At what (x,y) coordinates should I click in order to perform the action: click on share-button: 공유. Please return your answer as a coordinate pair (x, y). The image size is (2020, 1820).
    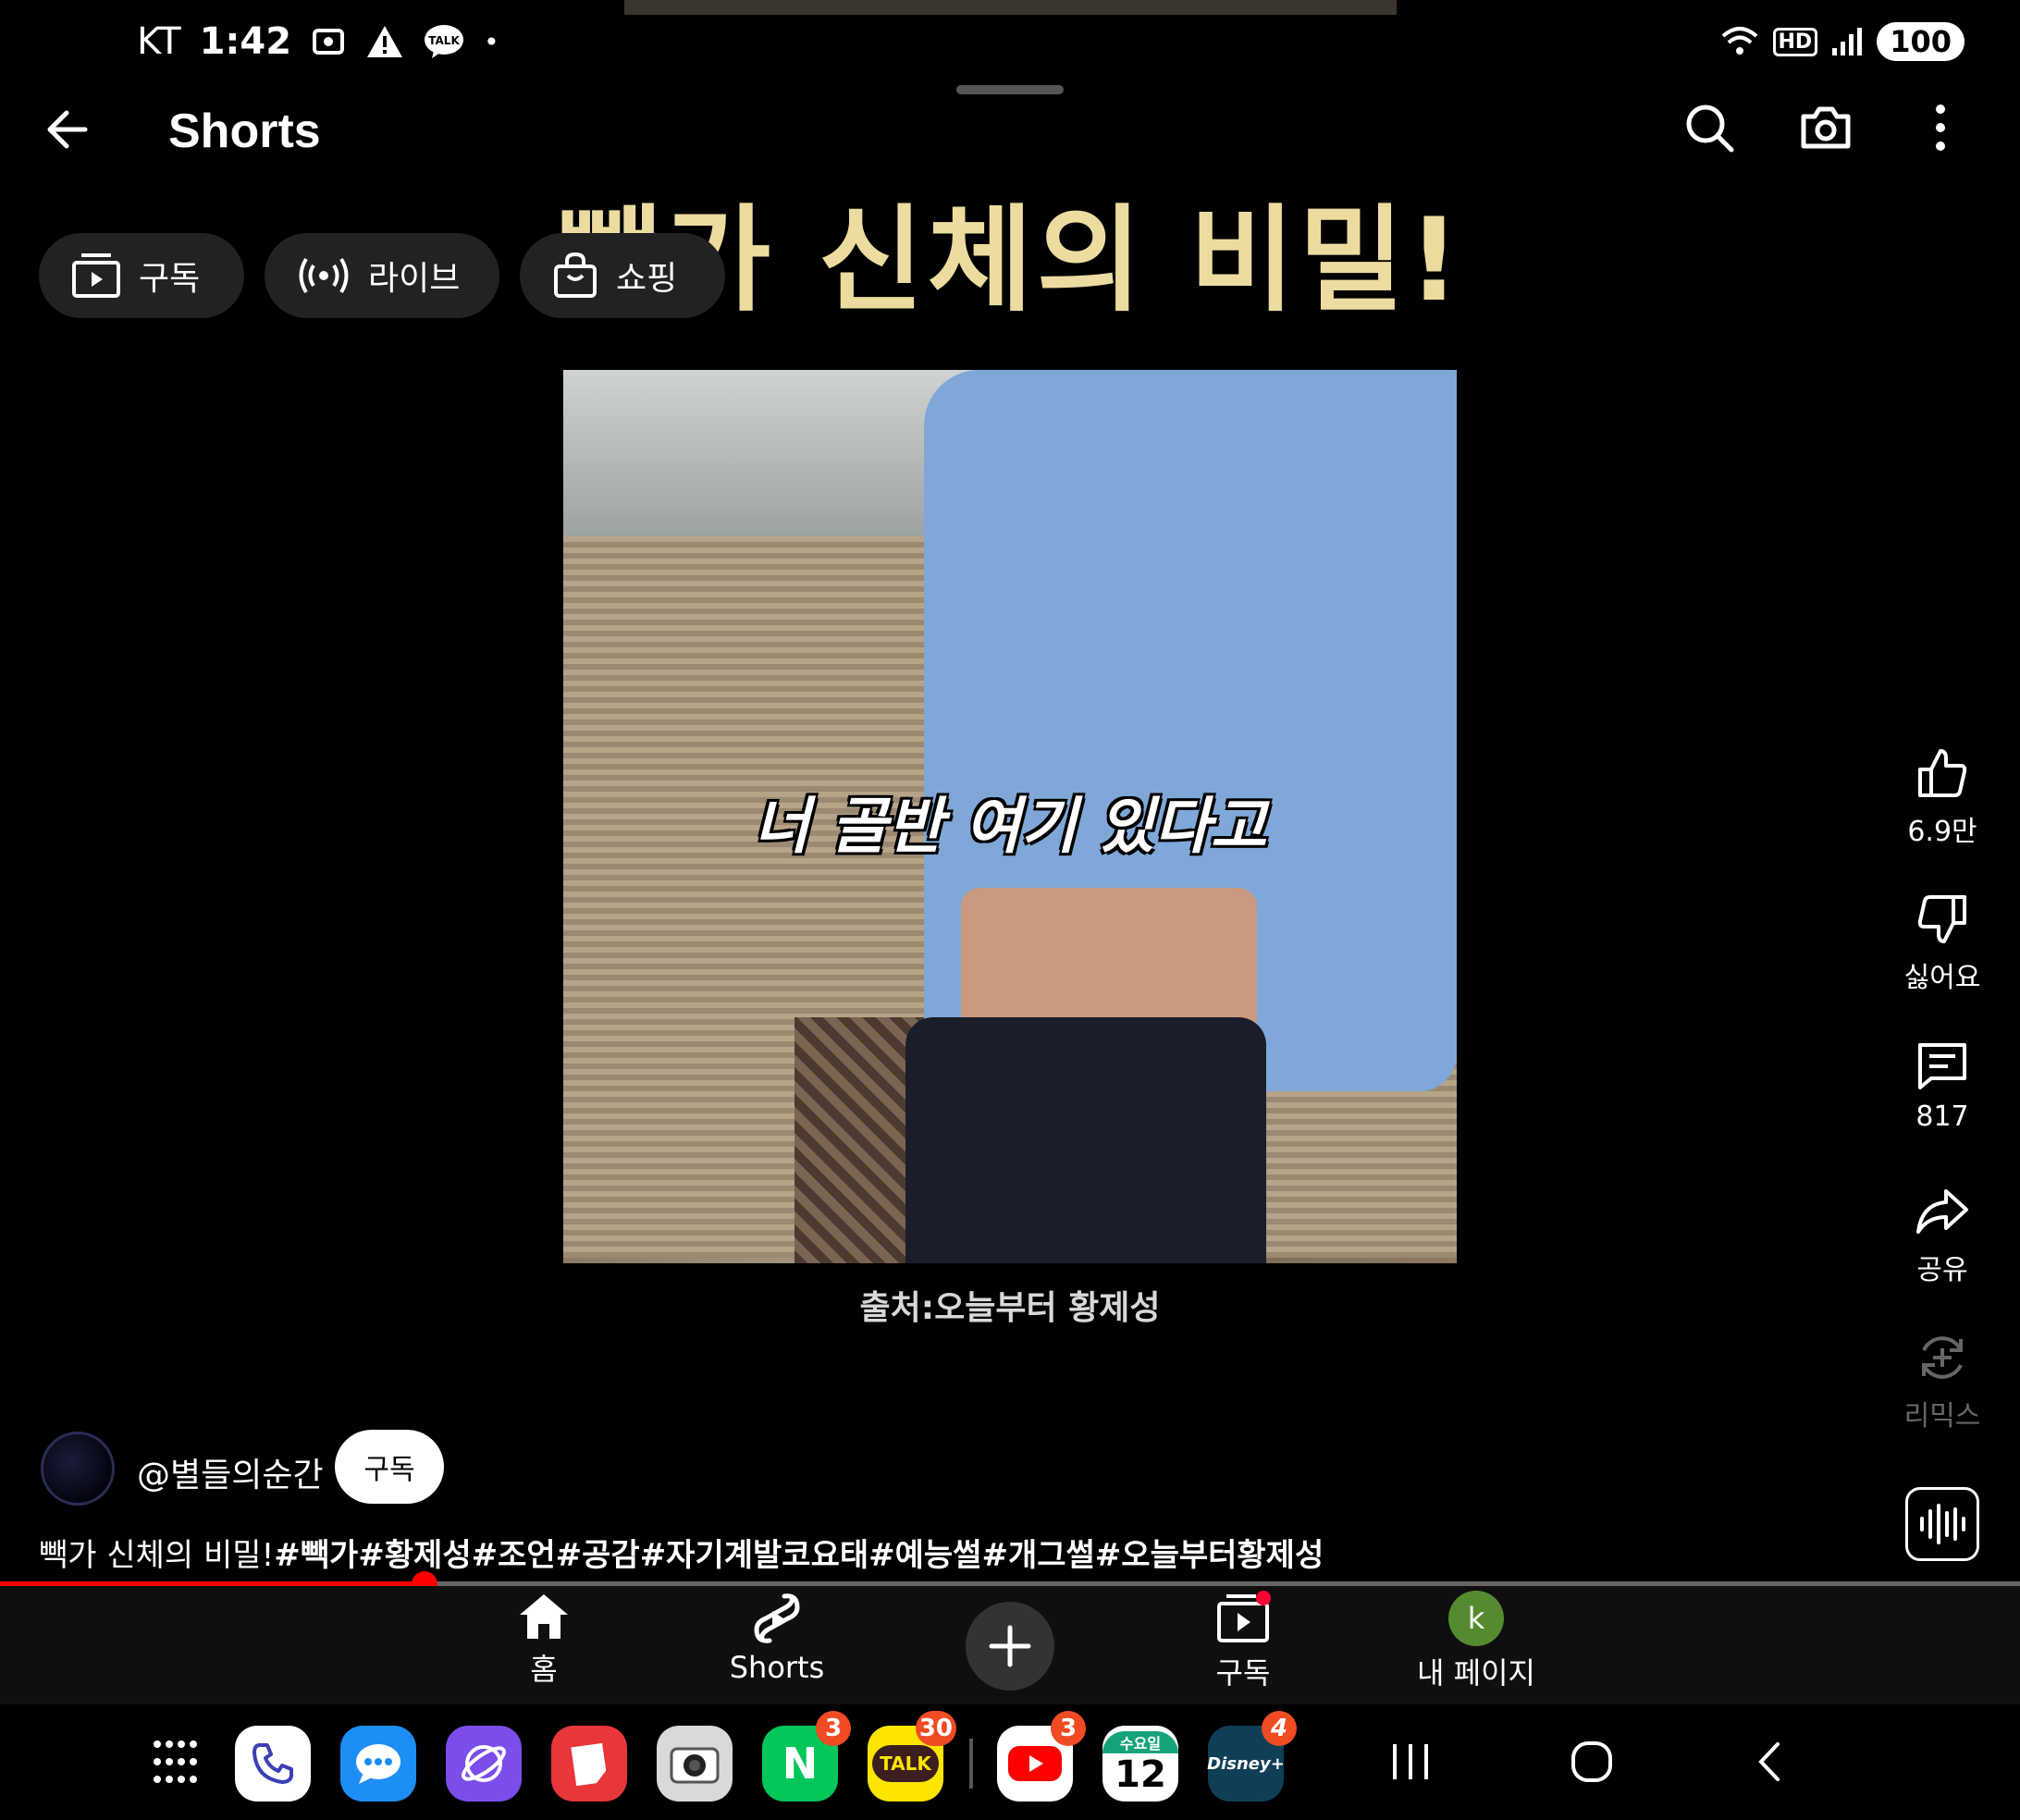
    Looking at the image, I should click on (1942, 1235).